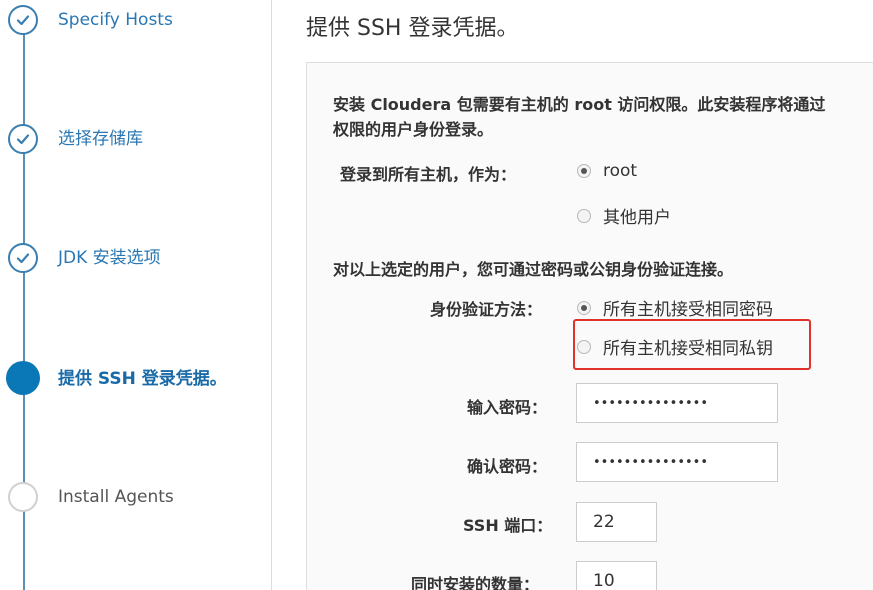 The height and width of the screenshot is (590, 873). Describe the element at coordinates (677, 403) in the screenshot. I see `password-input: •••••••••••••••` at that location.